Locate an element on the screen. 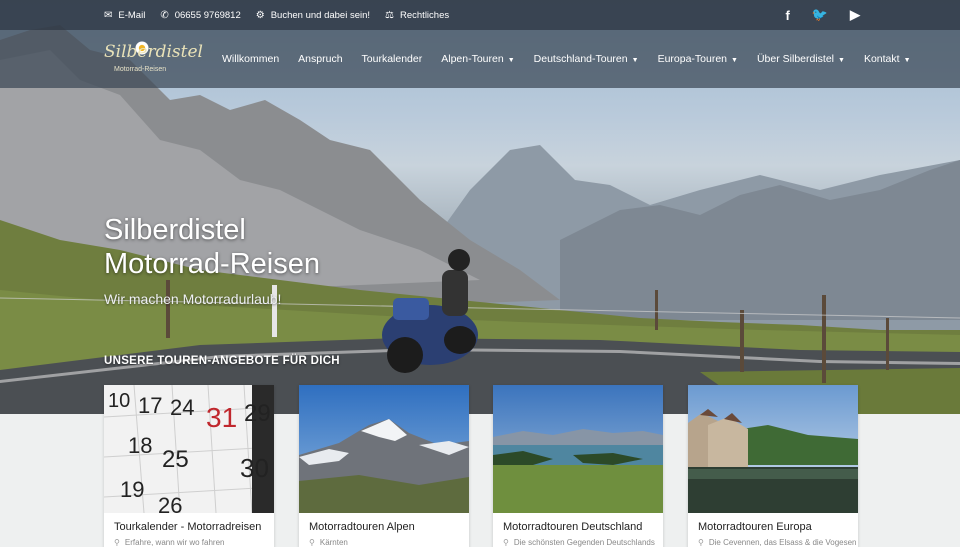 Image resolution: width=960 pixels, height=547 pixels. booking-label: Buchen und dabei sein! is located at coordinates (320, 15).